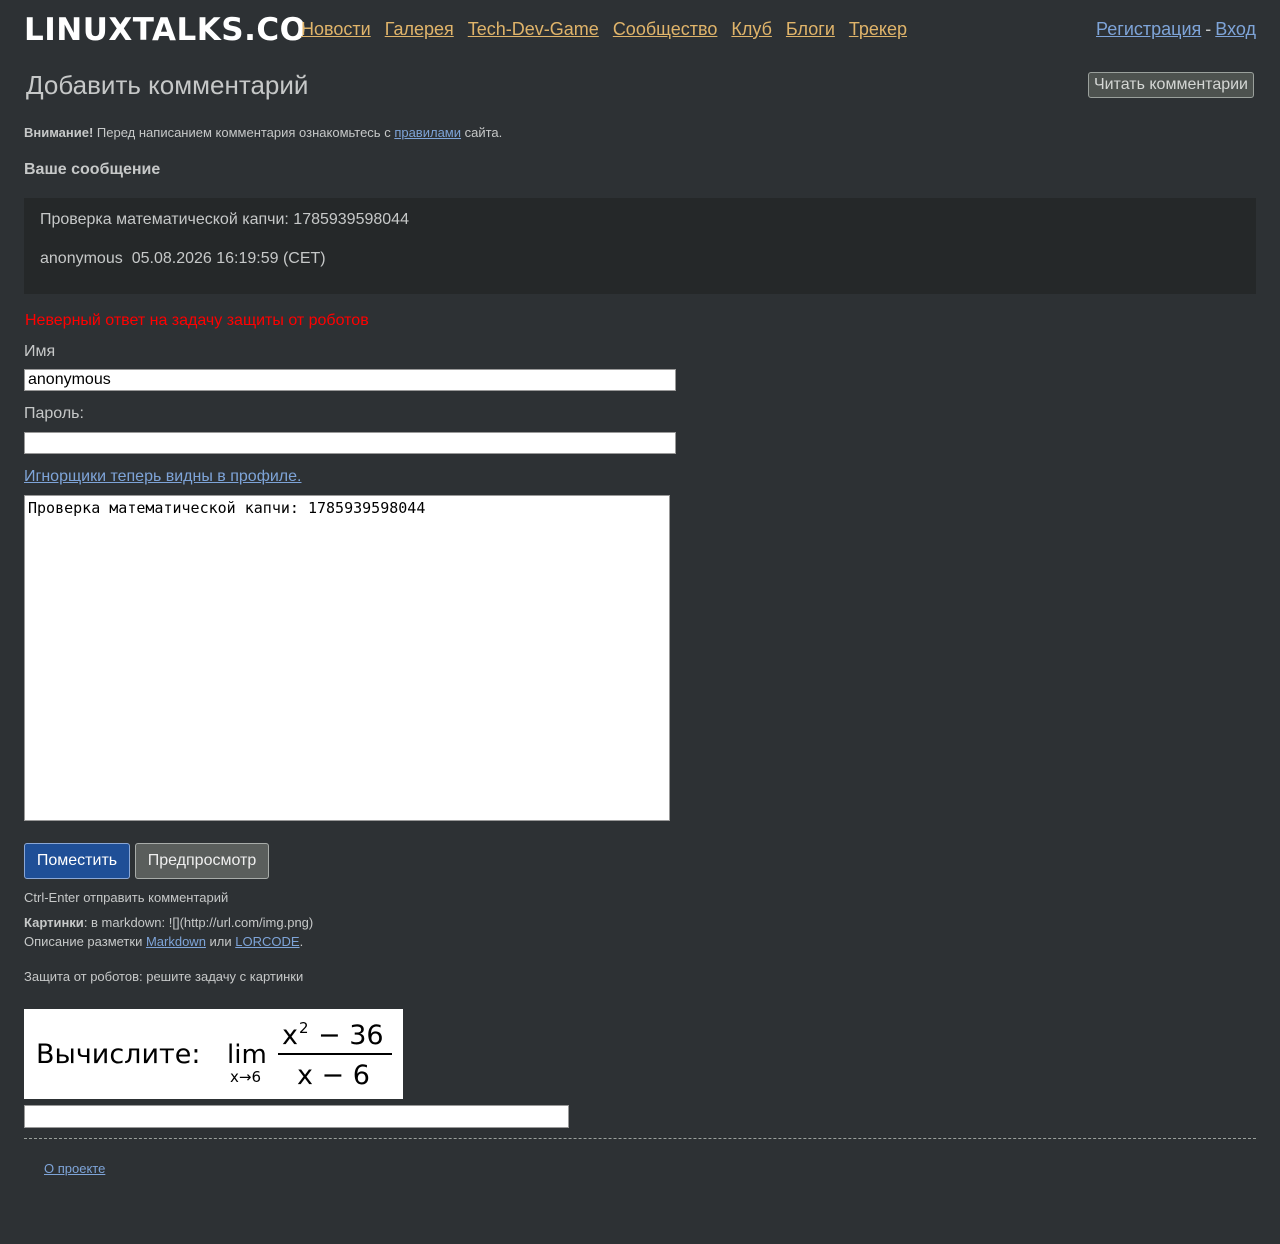  Describe the element at coordinates (162, 477) in the screenshot. I see `ignore-list-link: Игнорщики теперь видны в профиле.` at that location.